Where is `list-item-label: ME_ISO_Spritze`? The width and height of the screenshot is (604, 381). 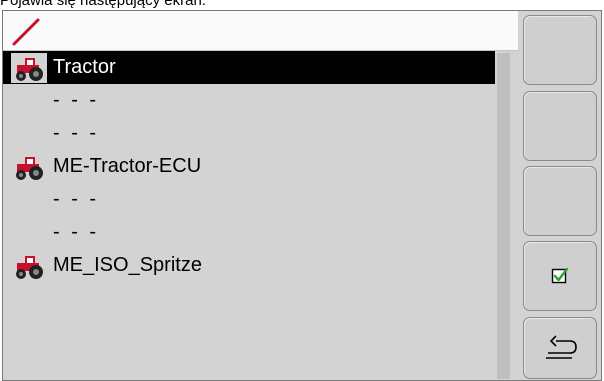 list-item-label: ME_ISO_Spritze is located at coordinates (127, 265).